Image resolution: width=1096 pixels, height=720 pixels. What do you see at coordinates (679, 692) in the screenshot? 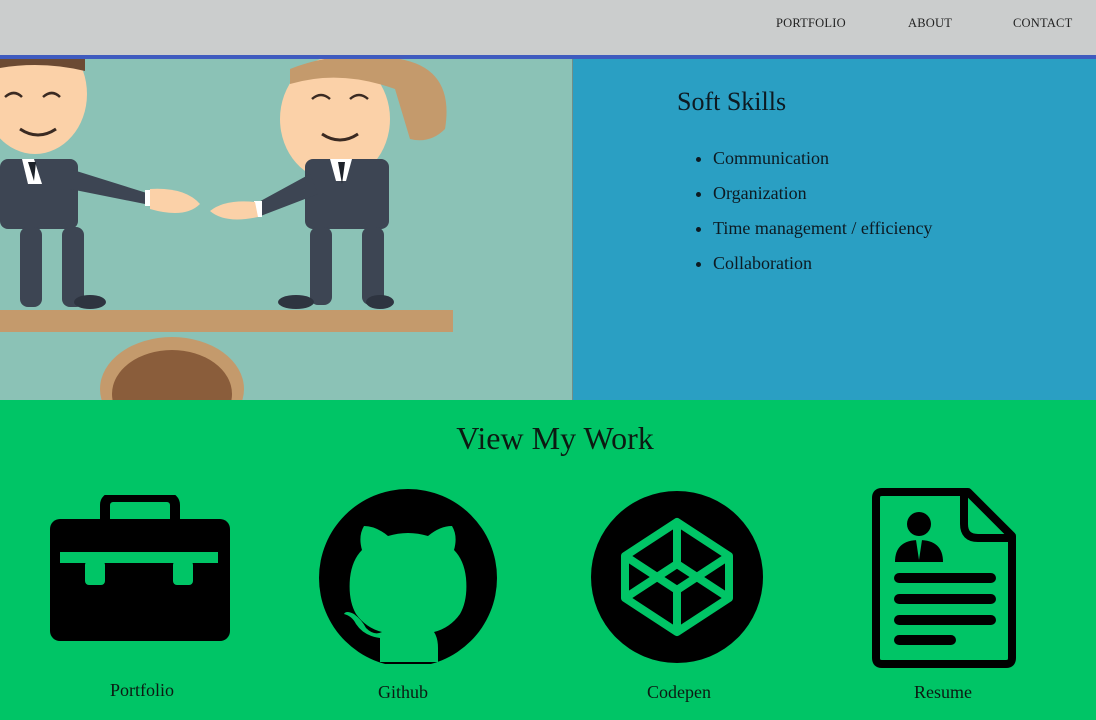
I see `codepen-label: Codepen` at bounding box center [679, 692].